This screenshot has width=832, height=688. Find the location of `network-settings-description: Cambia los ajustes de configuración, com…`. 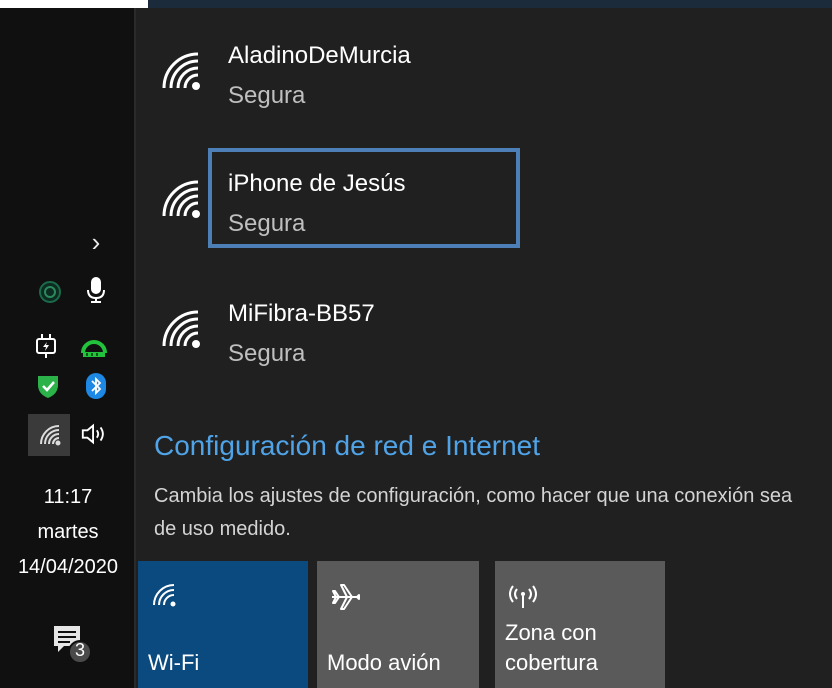

network-settings-description: Cambia los ajustes de configuración, com… is located at coordinates (473, 512).